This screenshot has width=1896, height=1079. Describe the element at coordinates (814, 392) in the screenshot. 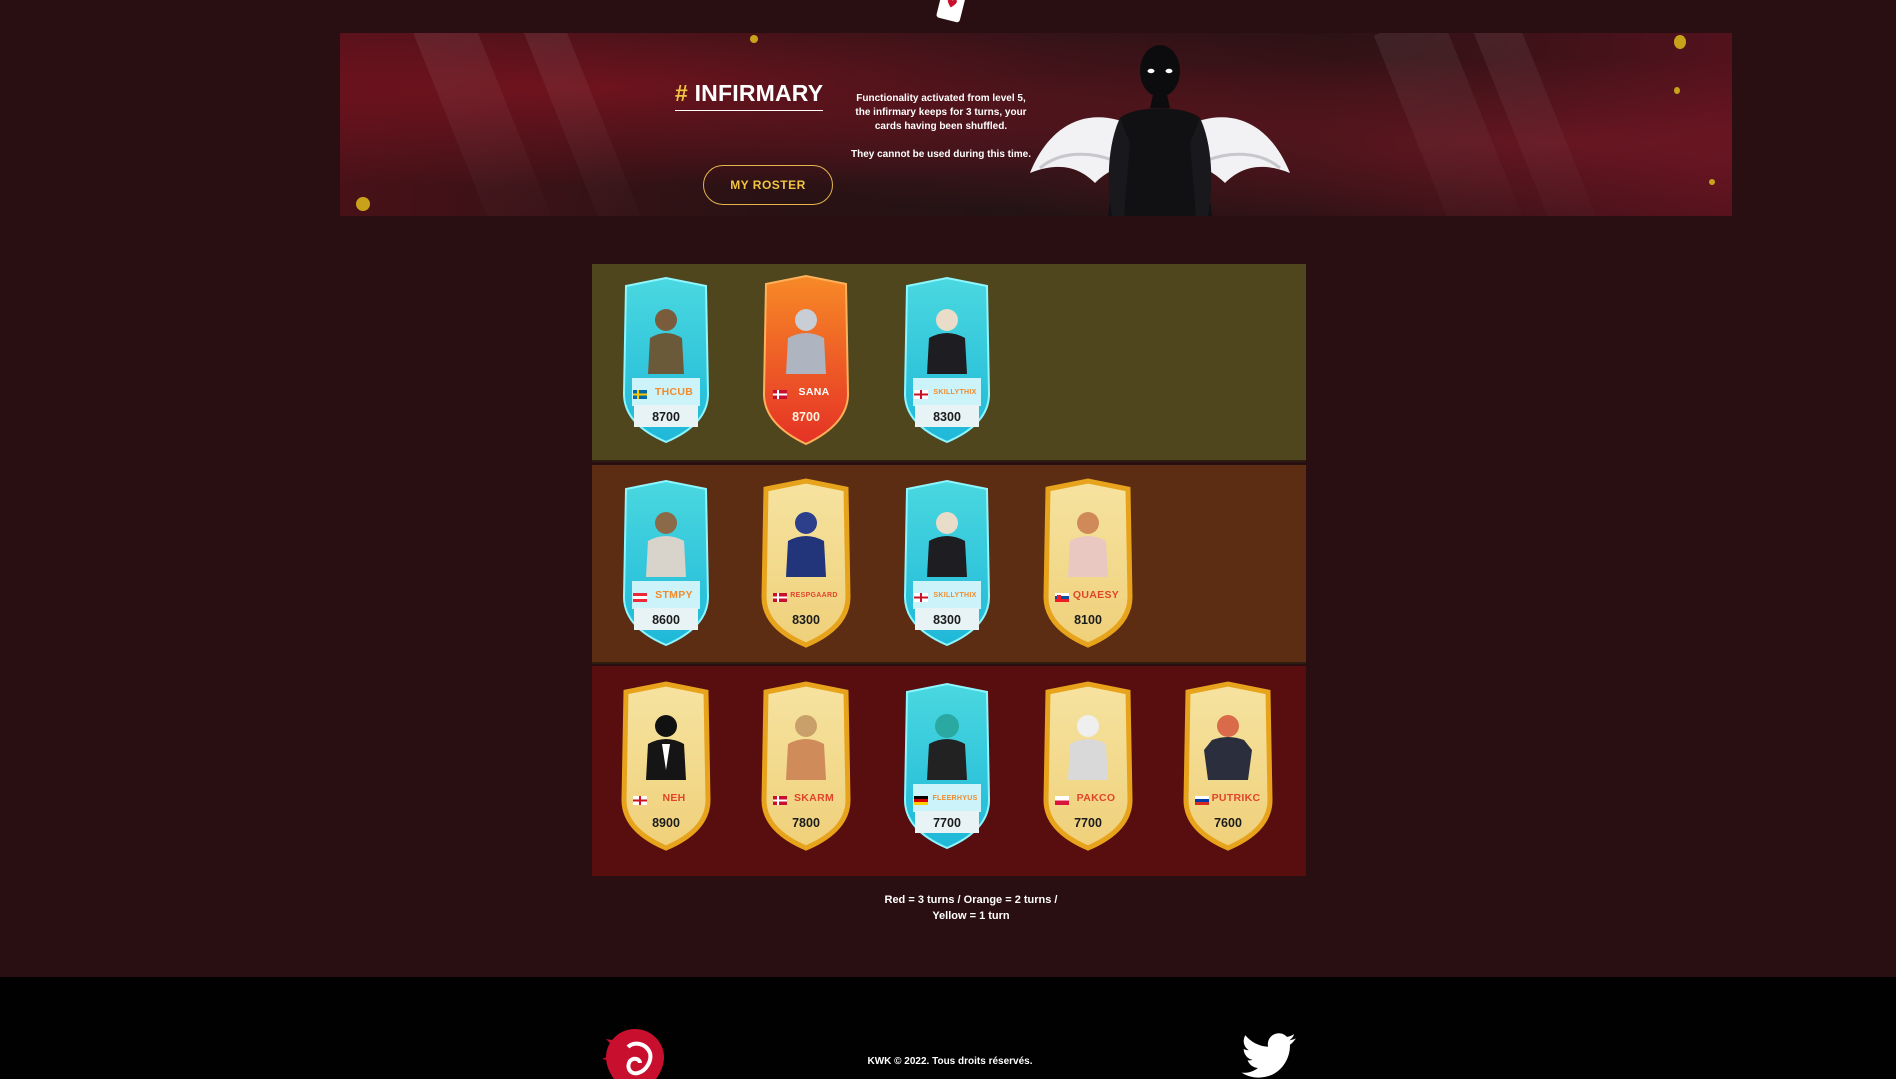

I see `player-name: SANA` at that location.